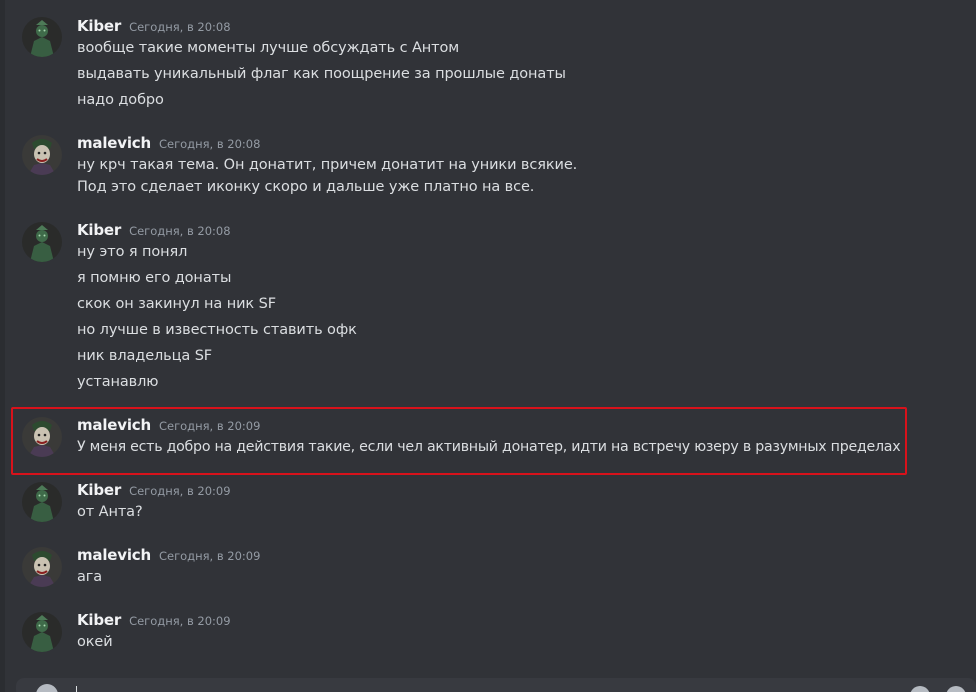 This screenshot has height=692, width=976. I want to click on text-caret, so click(76, 689).